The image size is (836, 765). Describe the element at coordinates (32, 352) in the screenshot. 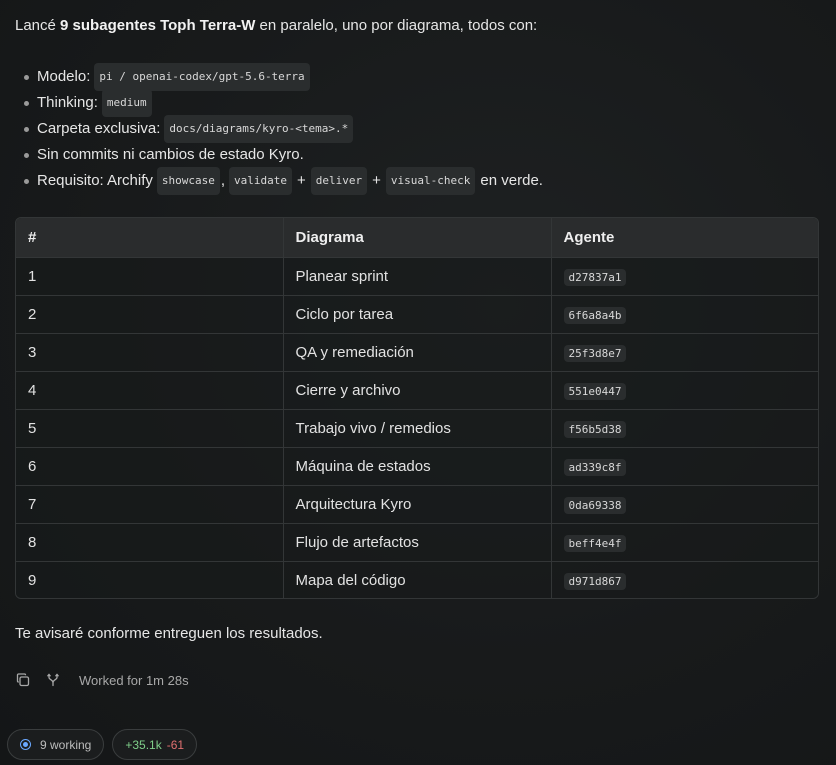

I see `row-number: 3` at that location.